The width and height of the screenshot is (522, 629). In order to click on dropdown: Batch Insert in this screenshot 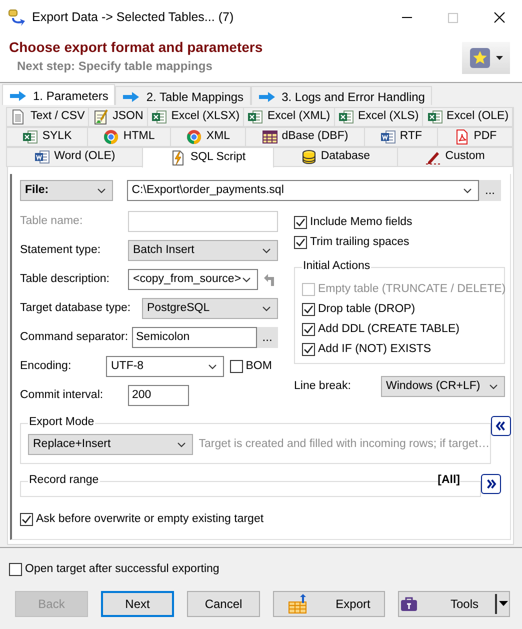, I will do `click(203, 250)`.